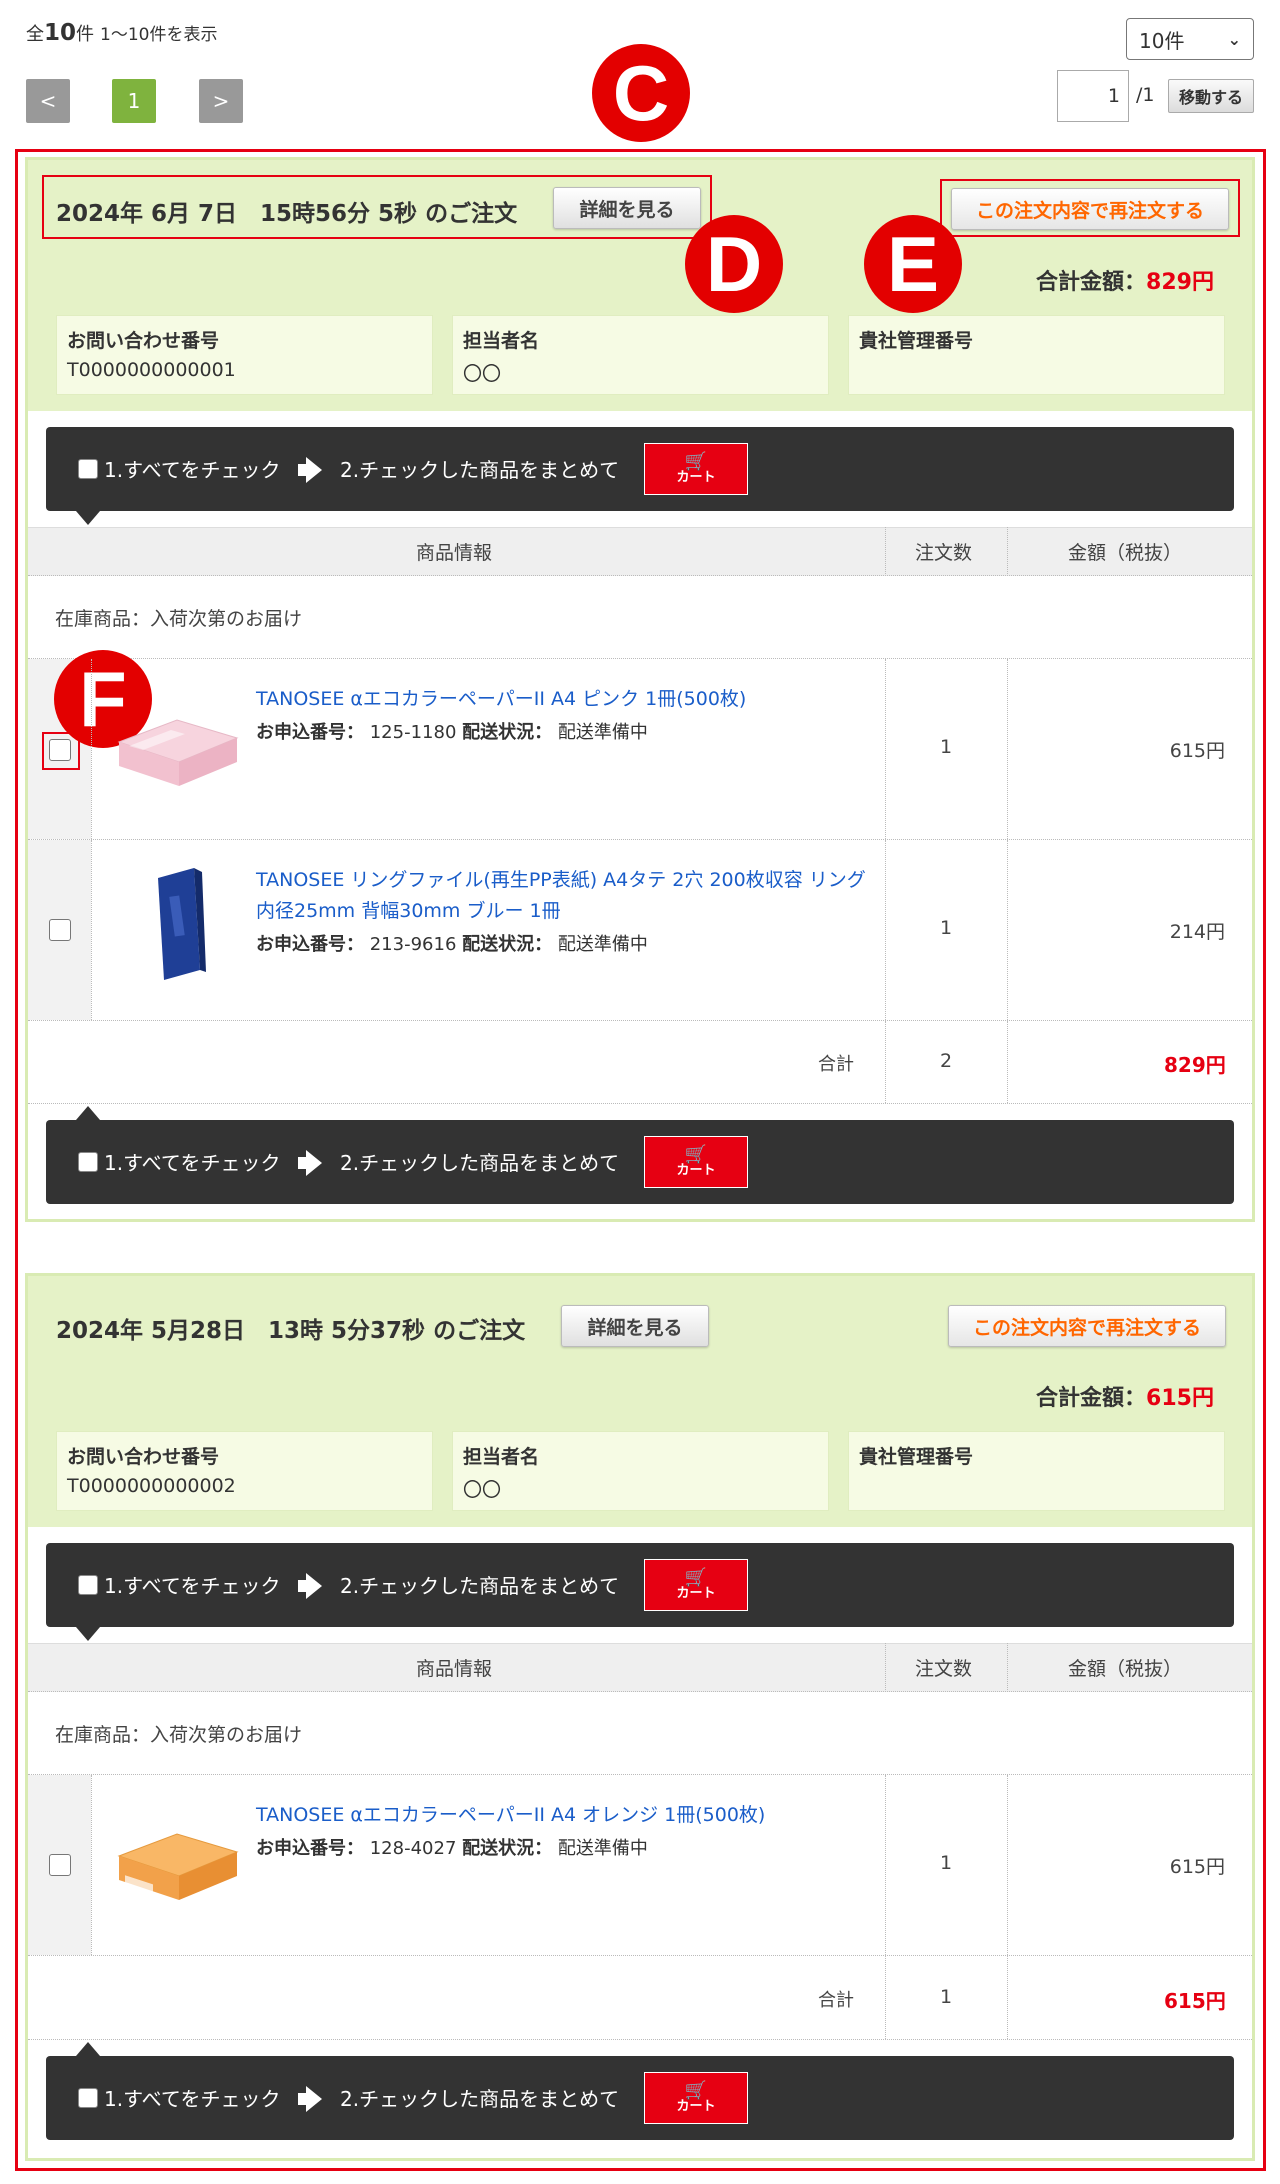  Describe the element at coordinates (556, 1815) in the screenshot. I see `product-link: TANOSEE αエコカラーペーパーII A4 オレンジ 1冊(500枚)` at that location.